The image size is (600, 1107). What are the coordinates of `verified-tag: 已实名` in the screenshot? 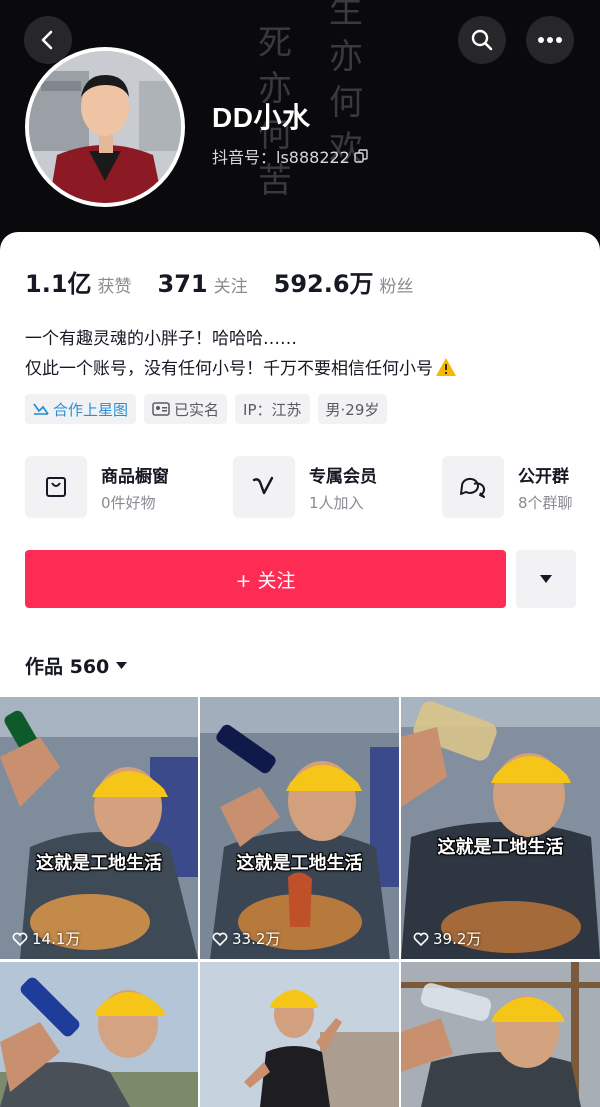 It's located at (186, 409).